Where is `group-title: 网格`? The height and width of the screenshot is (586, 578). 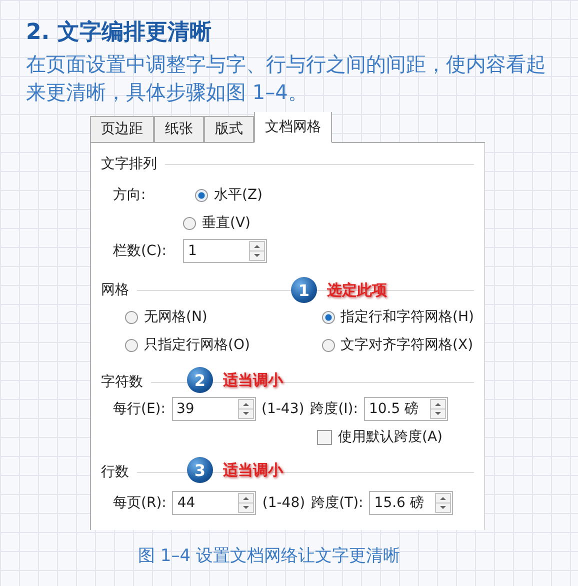
group-title: 网格 is located at coordinates (115, 290).